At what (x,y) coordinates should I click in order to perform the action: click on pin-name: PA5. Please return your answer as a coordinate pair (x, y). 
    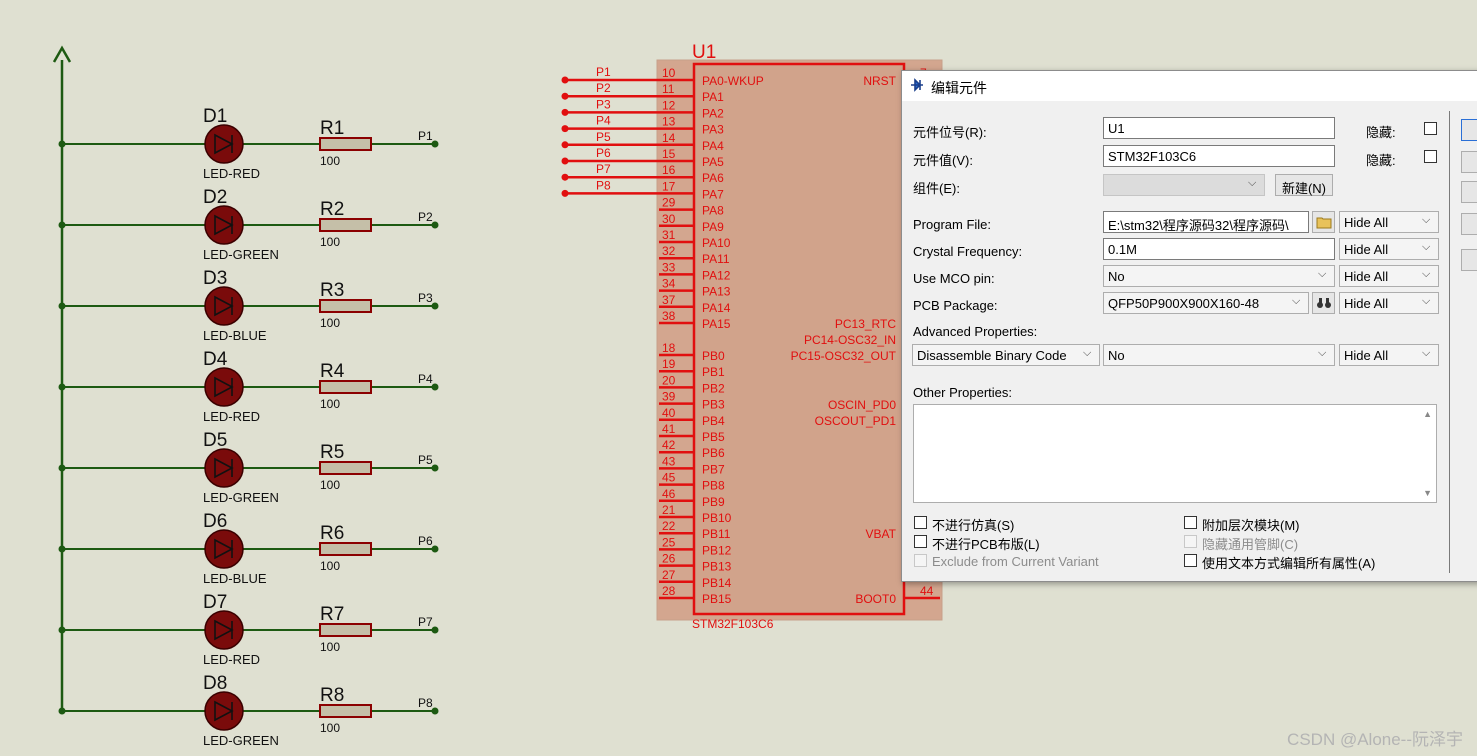
    Looking at the image, I should click on (713, 162).